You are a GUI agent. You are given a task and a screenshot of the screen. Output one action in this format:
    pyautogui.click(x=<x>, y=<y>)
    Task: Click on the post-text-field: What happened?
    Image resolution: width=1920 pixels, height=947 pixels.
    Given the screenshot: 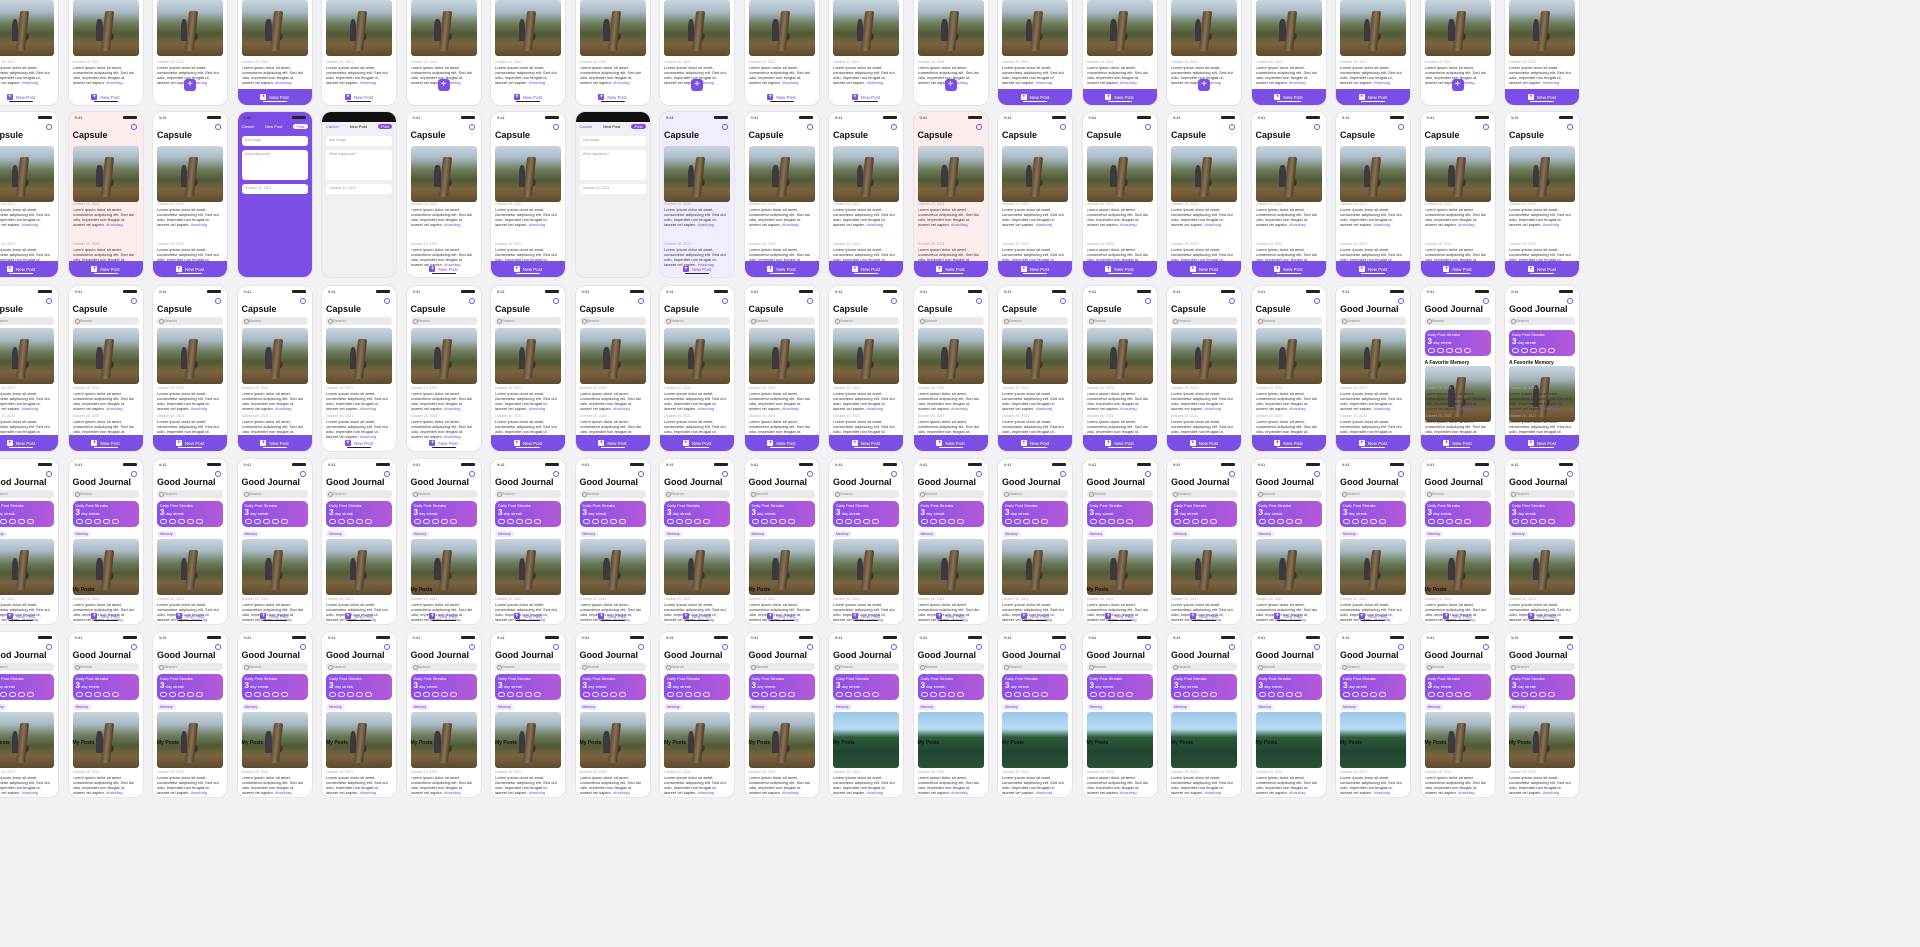 What is the action you would take?
    pyautogui.click(x=612, y=165)
    